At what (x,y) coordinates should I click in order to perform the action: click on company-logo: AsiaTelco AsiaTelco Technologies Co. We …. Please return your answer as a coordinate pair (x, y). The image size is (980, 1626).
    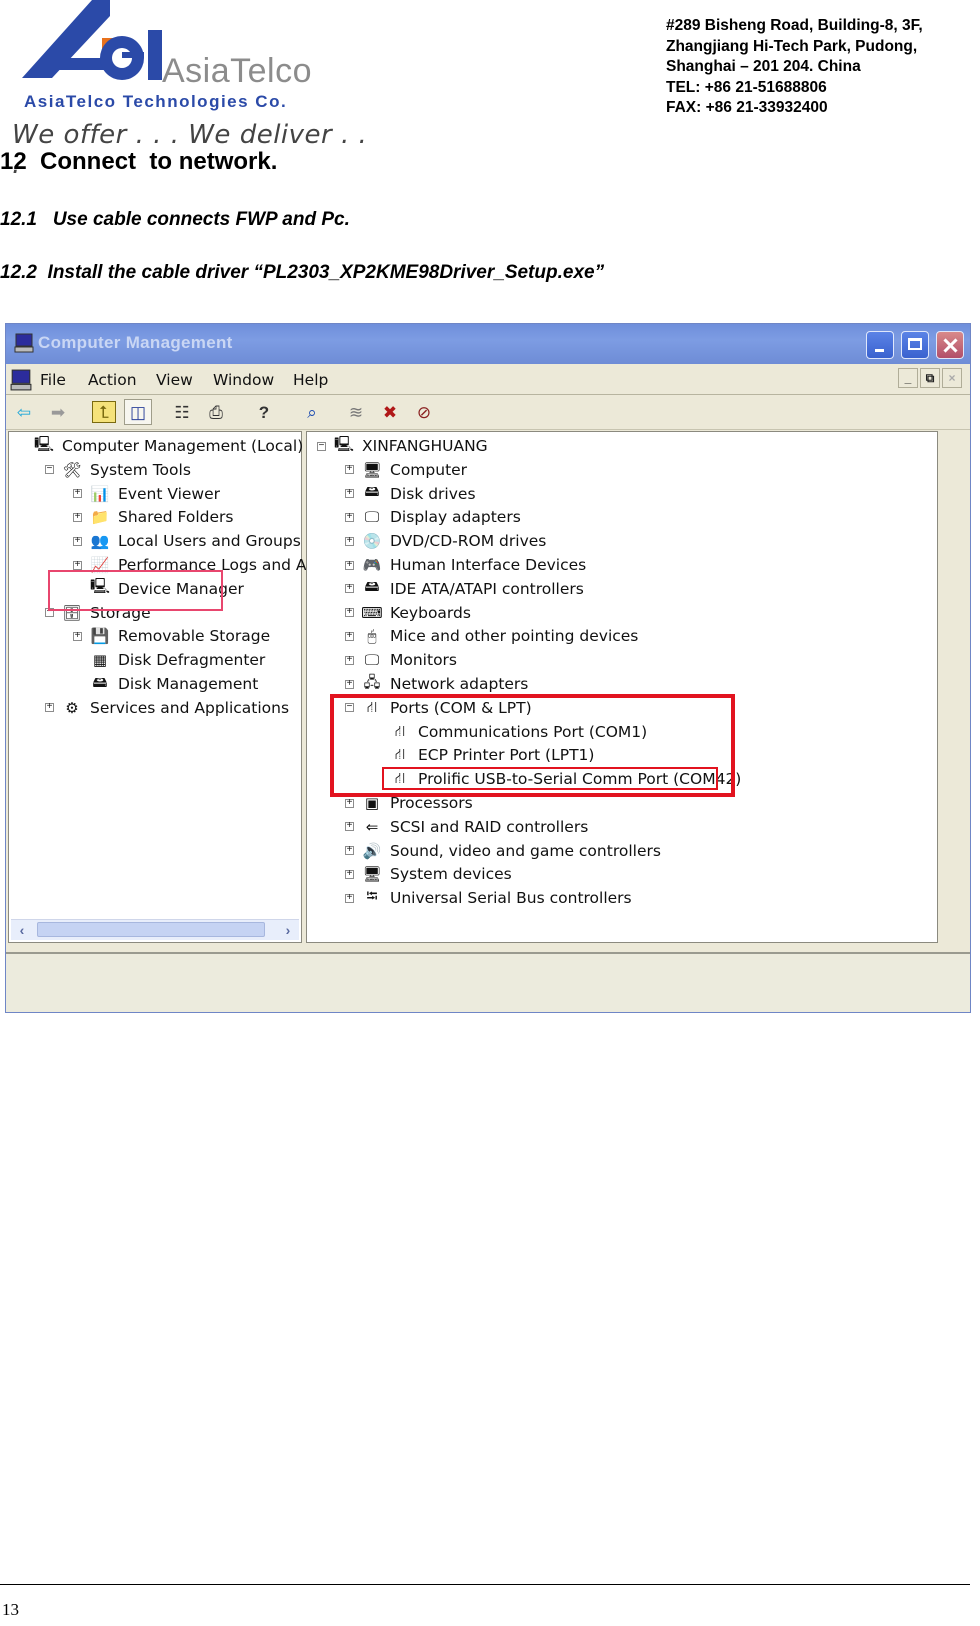
    Looking at the image, I should click on (190, 90).